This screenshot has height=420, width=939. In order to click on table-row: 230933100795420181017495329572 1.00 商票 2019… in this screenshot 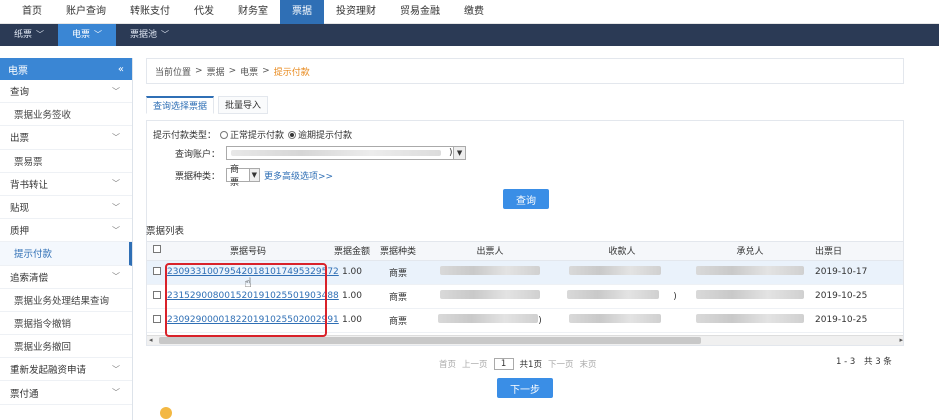, I will do `click(525, 272)`.